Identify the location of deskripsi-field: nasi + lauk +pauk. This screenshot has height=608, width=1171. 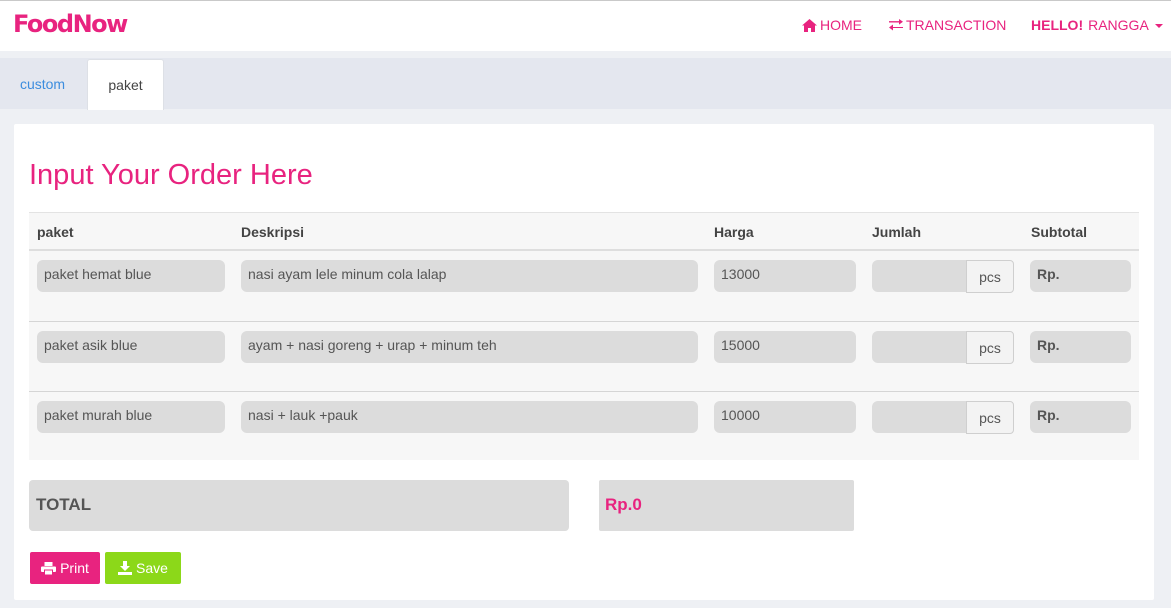
(469, 417).